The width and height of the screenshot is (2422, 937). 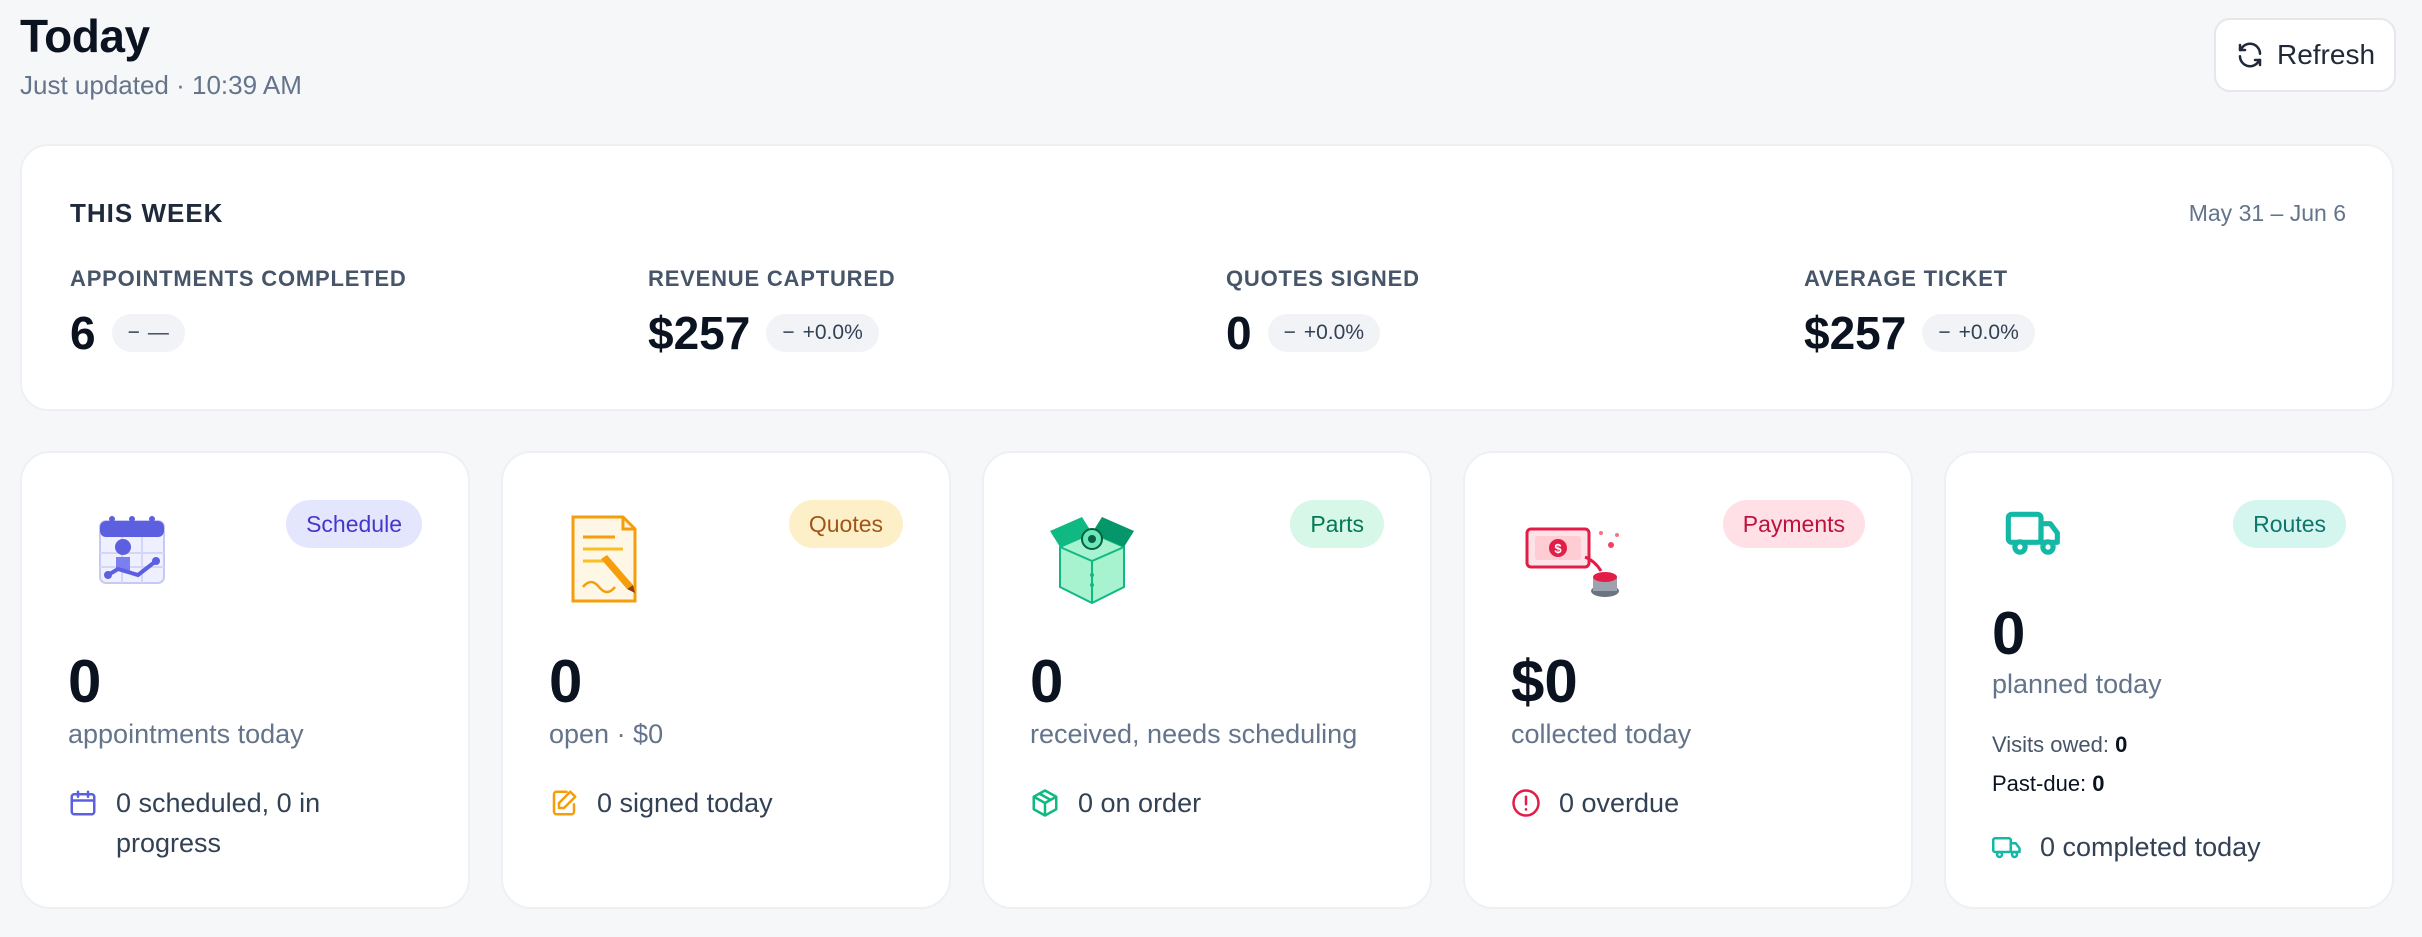 What do you see at coordinates (604, 559) in the screenshot?
I see `document-pencil-illustration-icon` at bounding box center [604, 559].